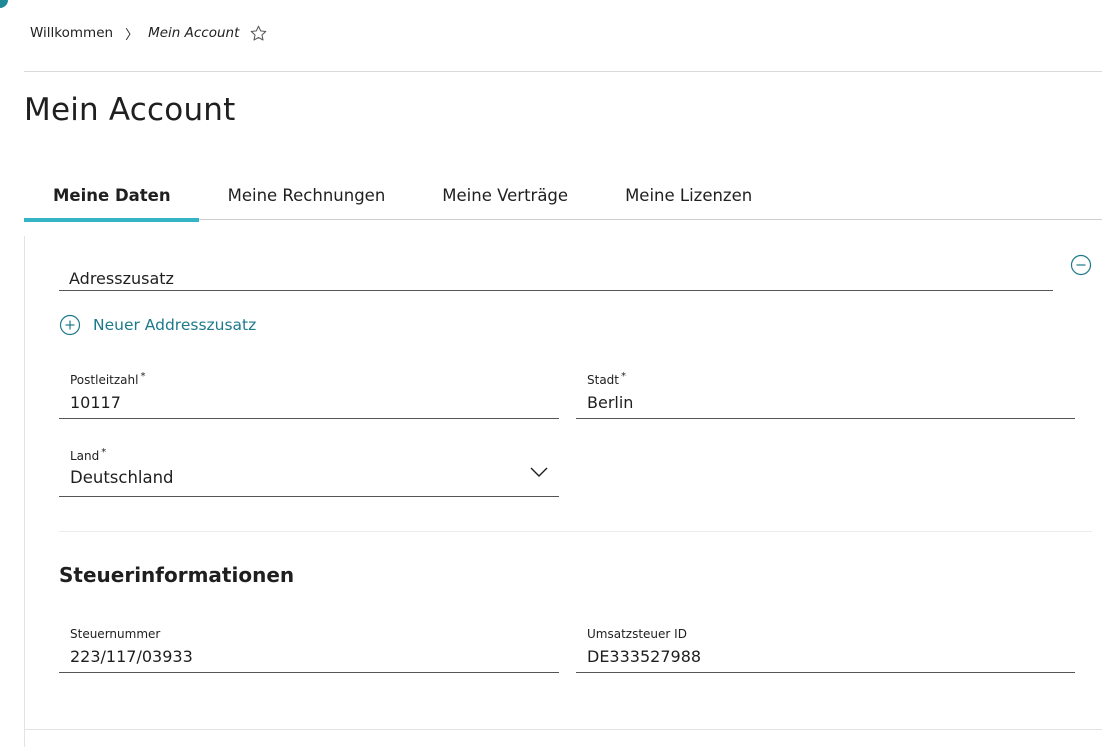 The image size is (1102, 747). What do you see at coordinates (556, 268) in the screenshot?
I see `address-addition-field` at bounding box center [556, 268].